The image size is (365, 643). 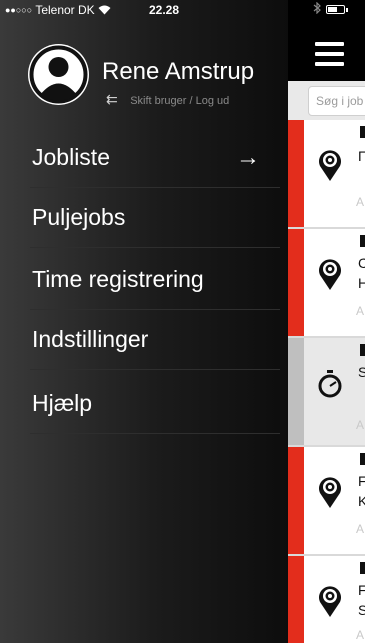 I want to click on battery-icon, so click(x=337, y=9).